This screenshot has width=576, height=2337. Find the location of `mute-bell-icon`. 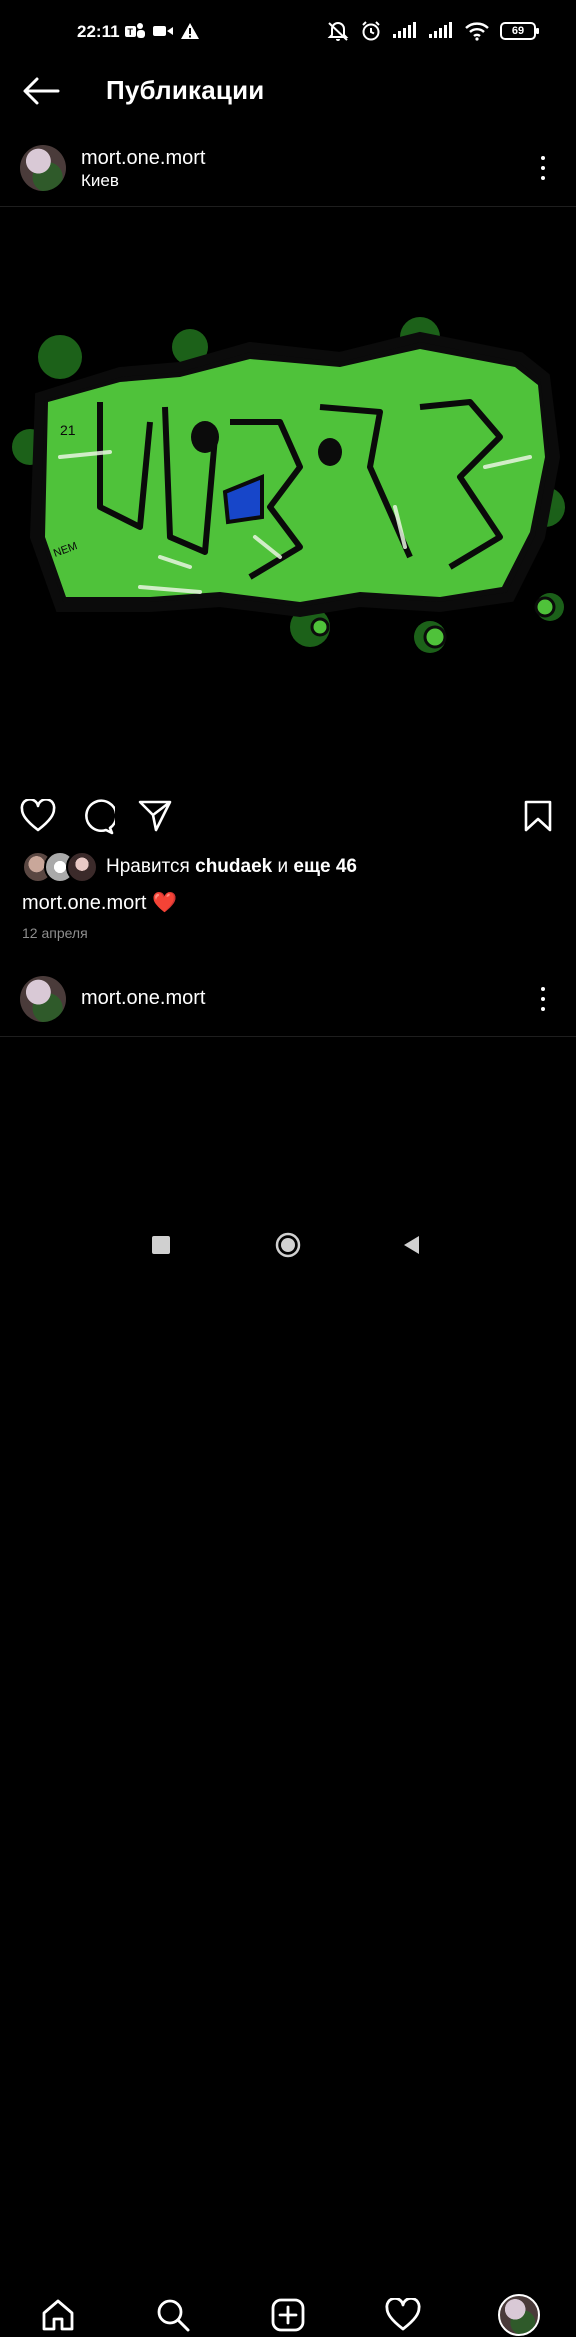

mute-bell-icon is located at coordinates (338, 31).